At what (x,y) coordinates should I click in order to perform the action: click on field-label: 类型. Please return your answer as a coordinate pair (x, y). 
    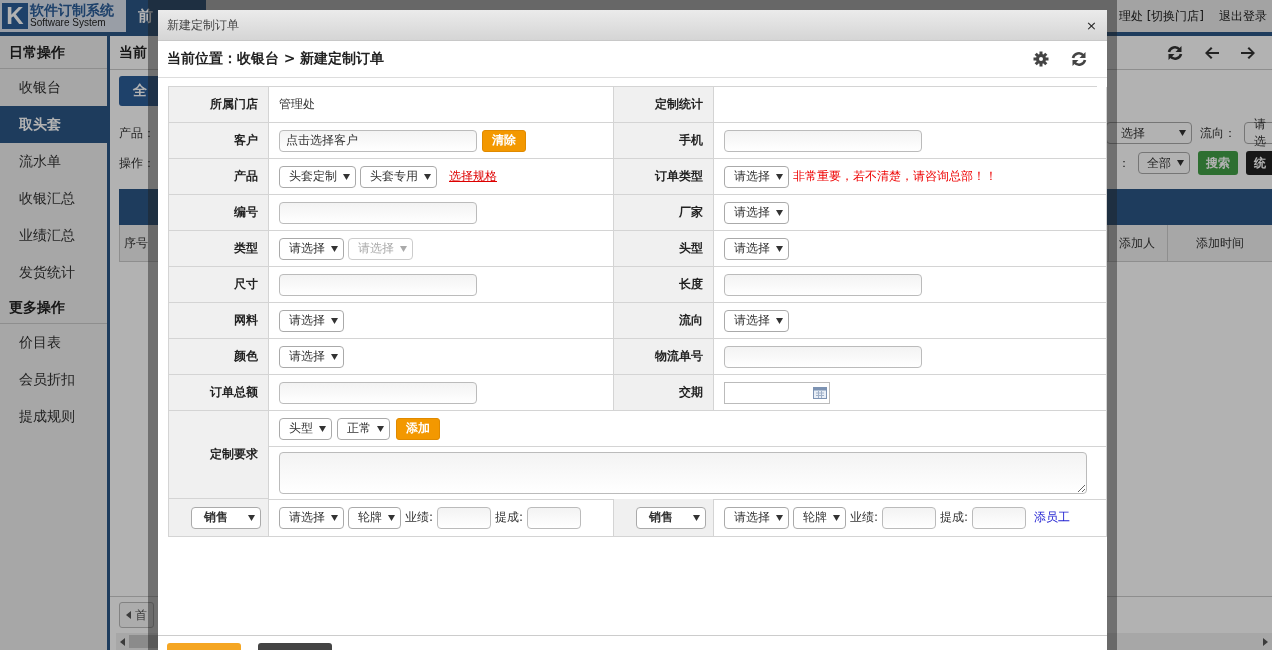
    Looking at the image, I should click on (246, 248).